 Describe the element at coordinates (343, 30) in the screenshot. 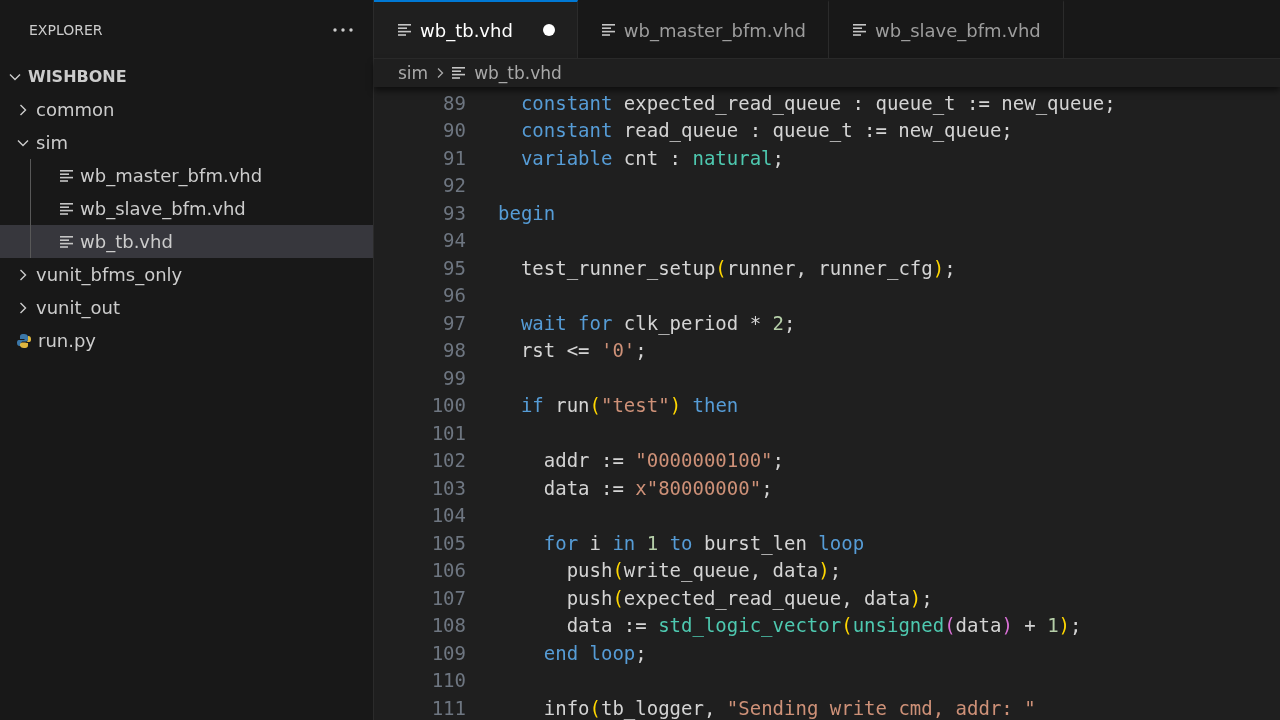

I see `more-icon` at that location.